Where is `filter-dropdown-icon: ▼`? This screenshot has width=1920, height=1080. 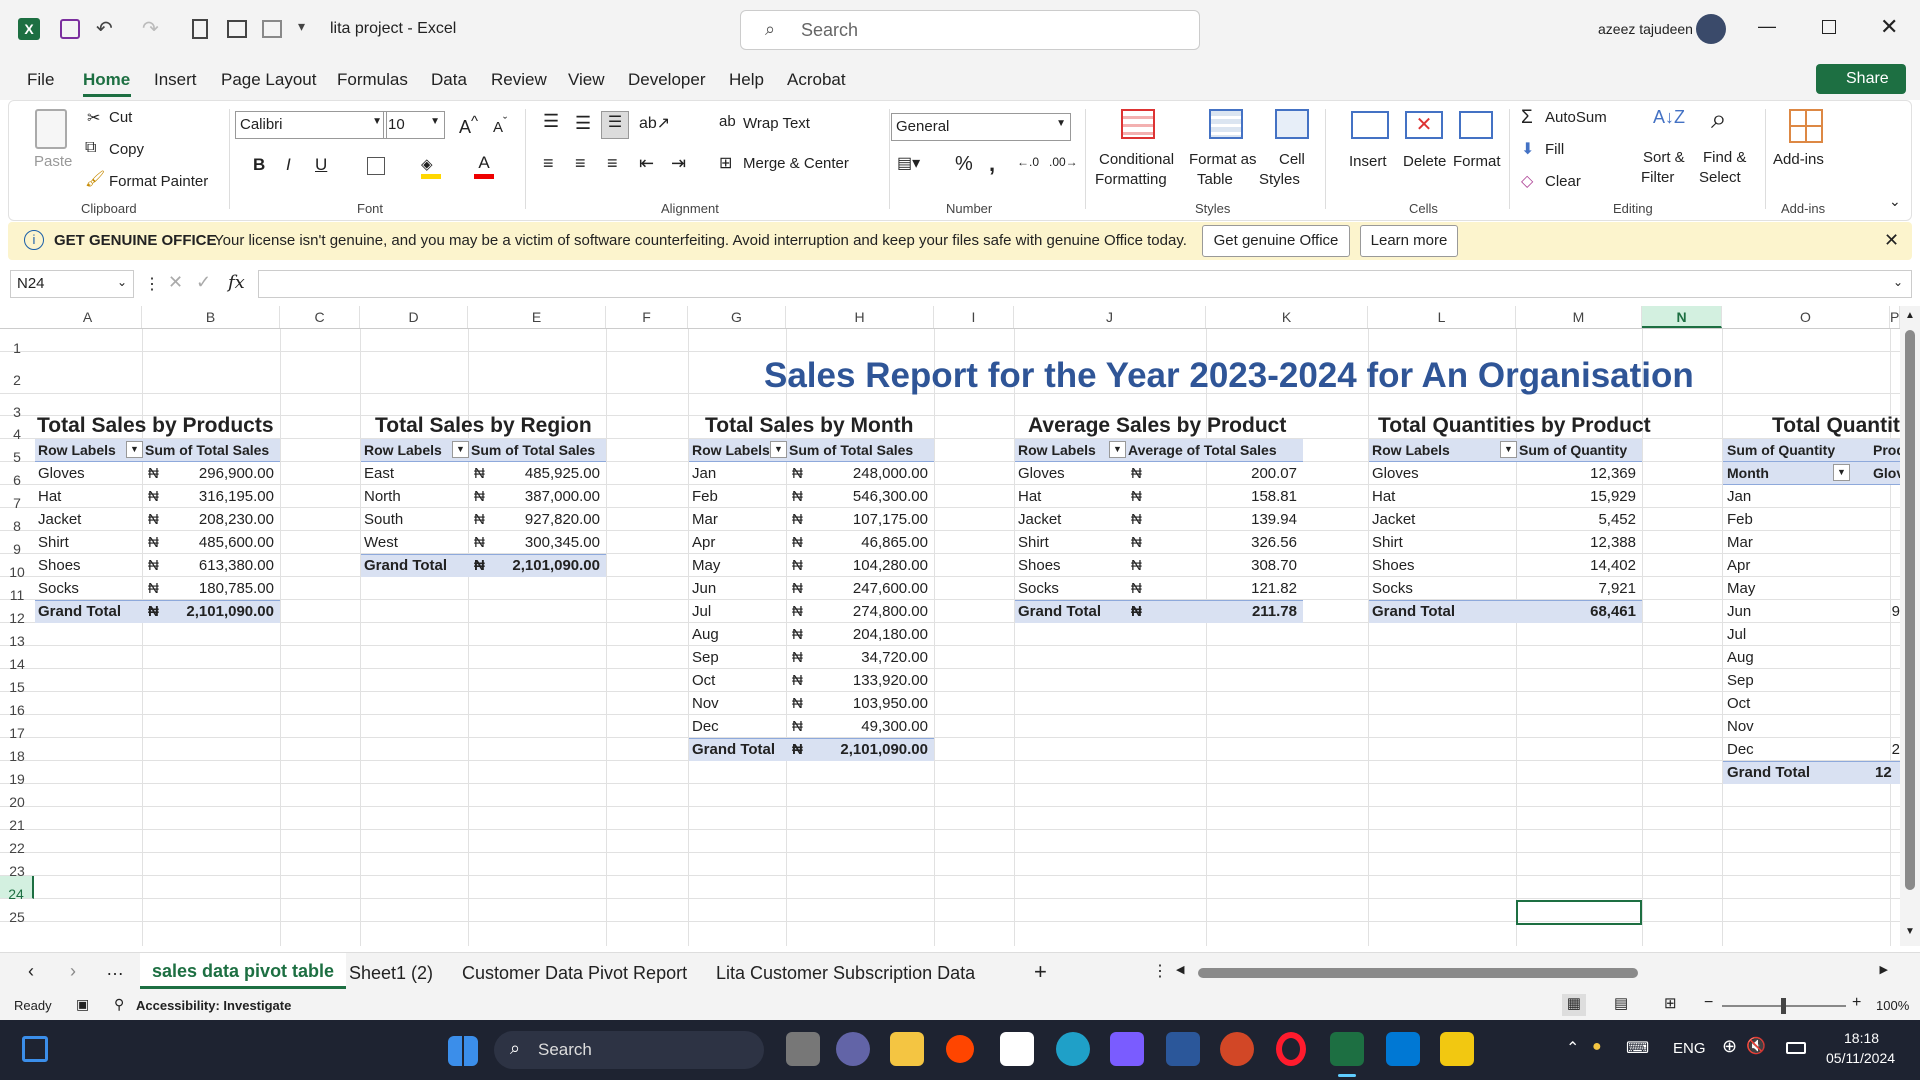
filter-dropdown-icon: ▼ is located at coordinates (1117, 449).